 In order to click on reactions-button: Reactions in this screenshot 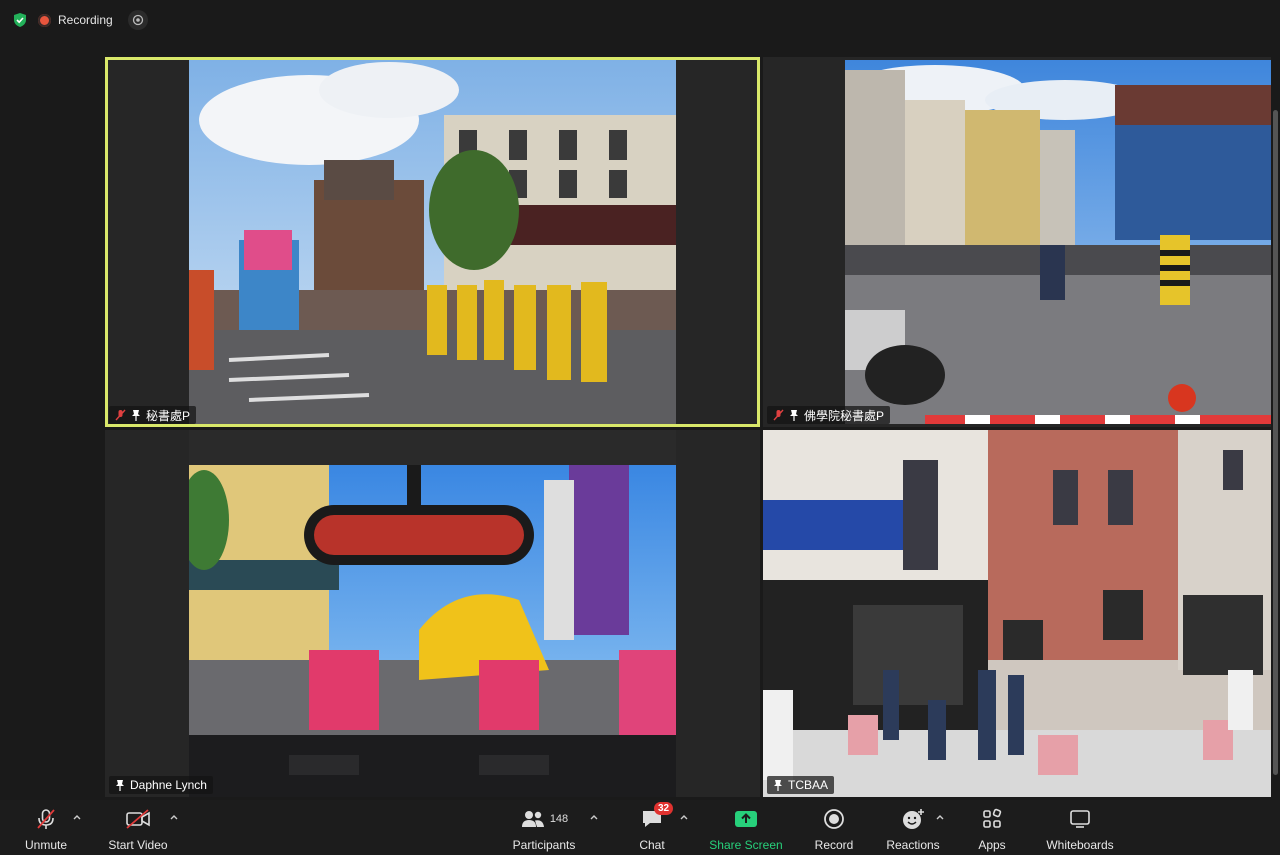, I will do `click(913, 829)`.